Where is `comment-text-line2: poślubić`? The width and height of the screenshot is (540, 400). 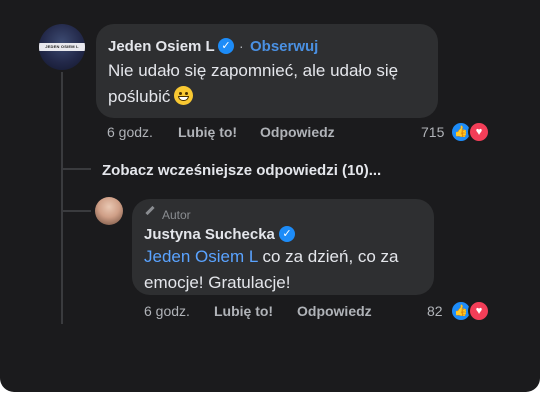
comment-text-line2: poślubić is located at coordinates (139, 96).